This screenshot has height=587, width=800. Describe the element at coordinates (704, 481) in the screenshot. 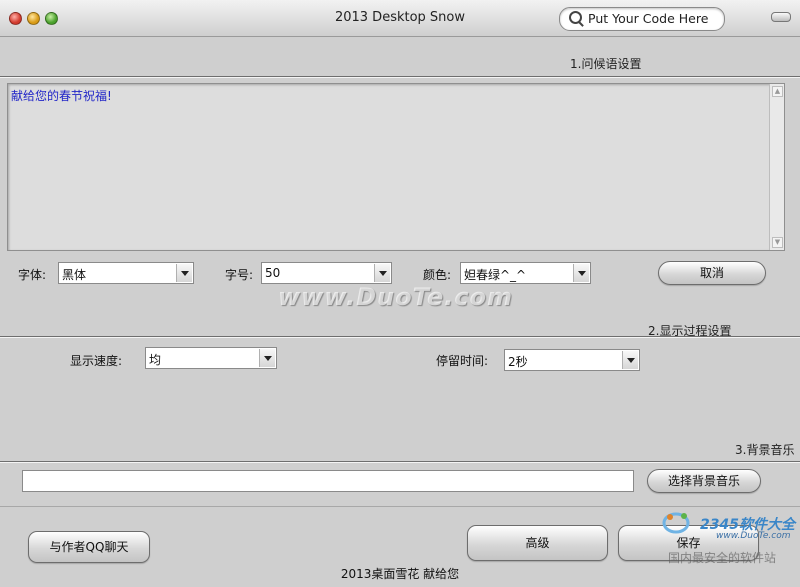

I see `choose-music-button: 选择背景音乐` at that location.